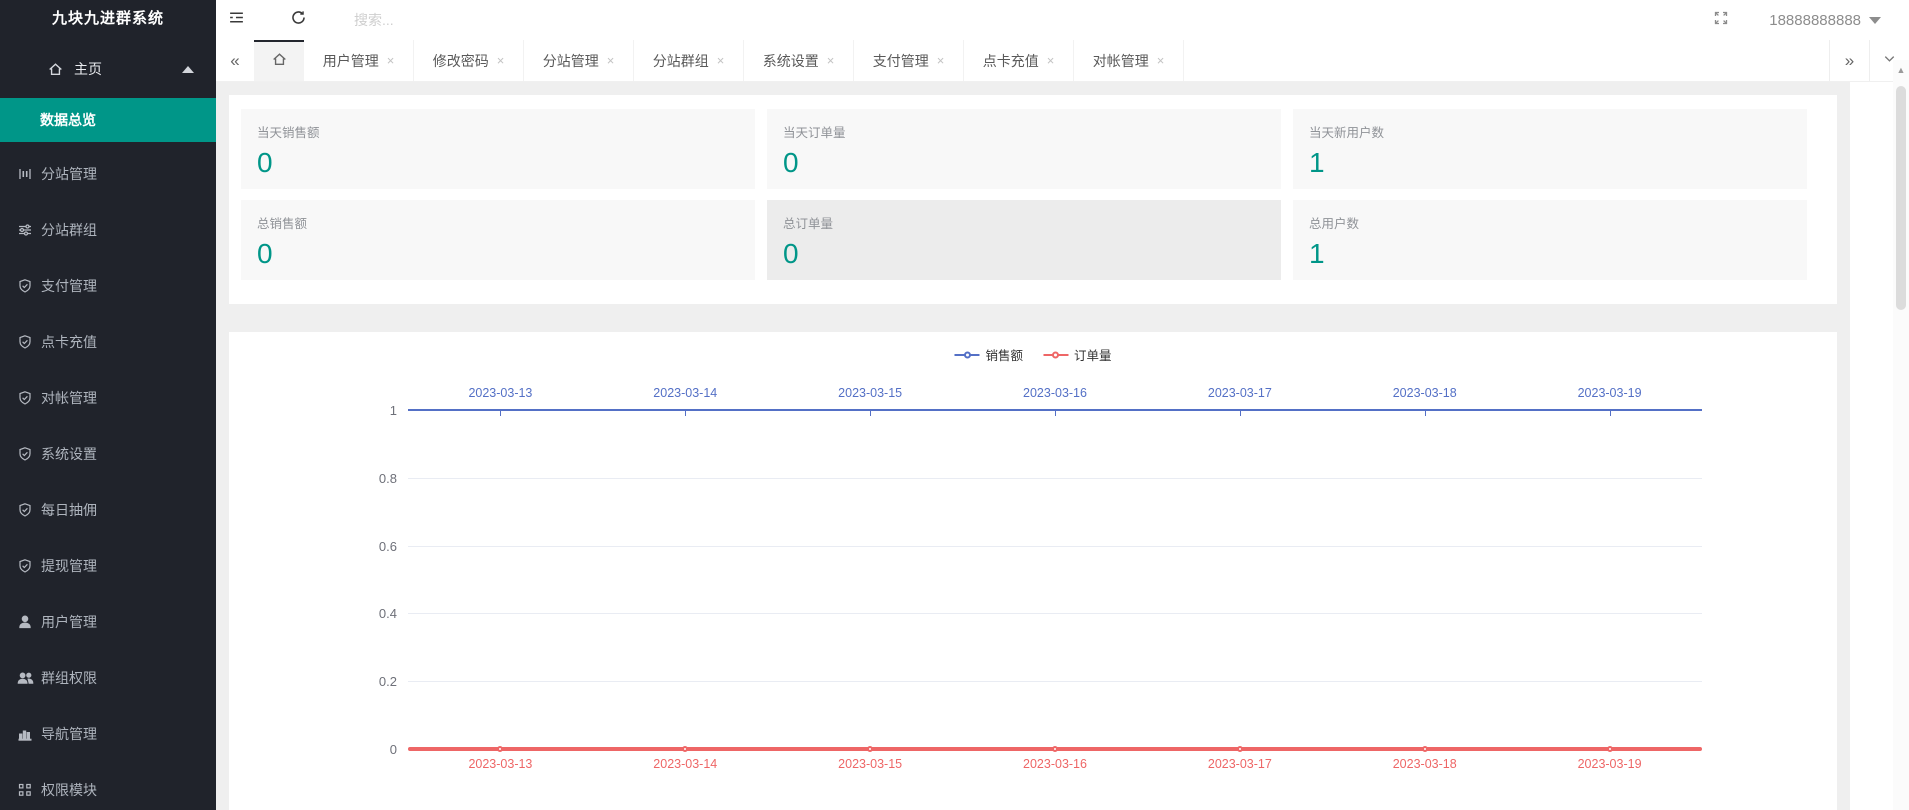 Image resolution: width=1909 pixels, height=810 pixels. What do you see at coordinates (298, 20) in the screenshot?
I see `refresh-button` at bounding box center [298, 20].